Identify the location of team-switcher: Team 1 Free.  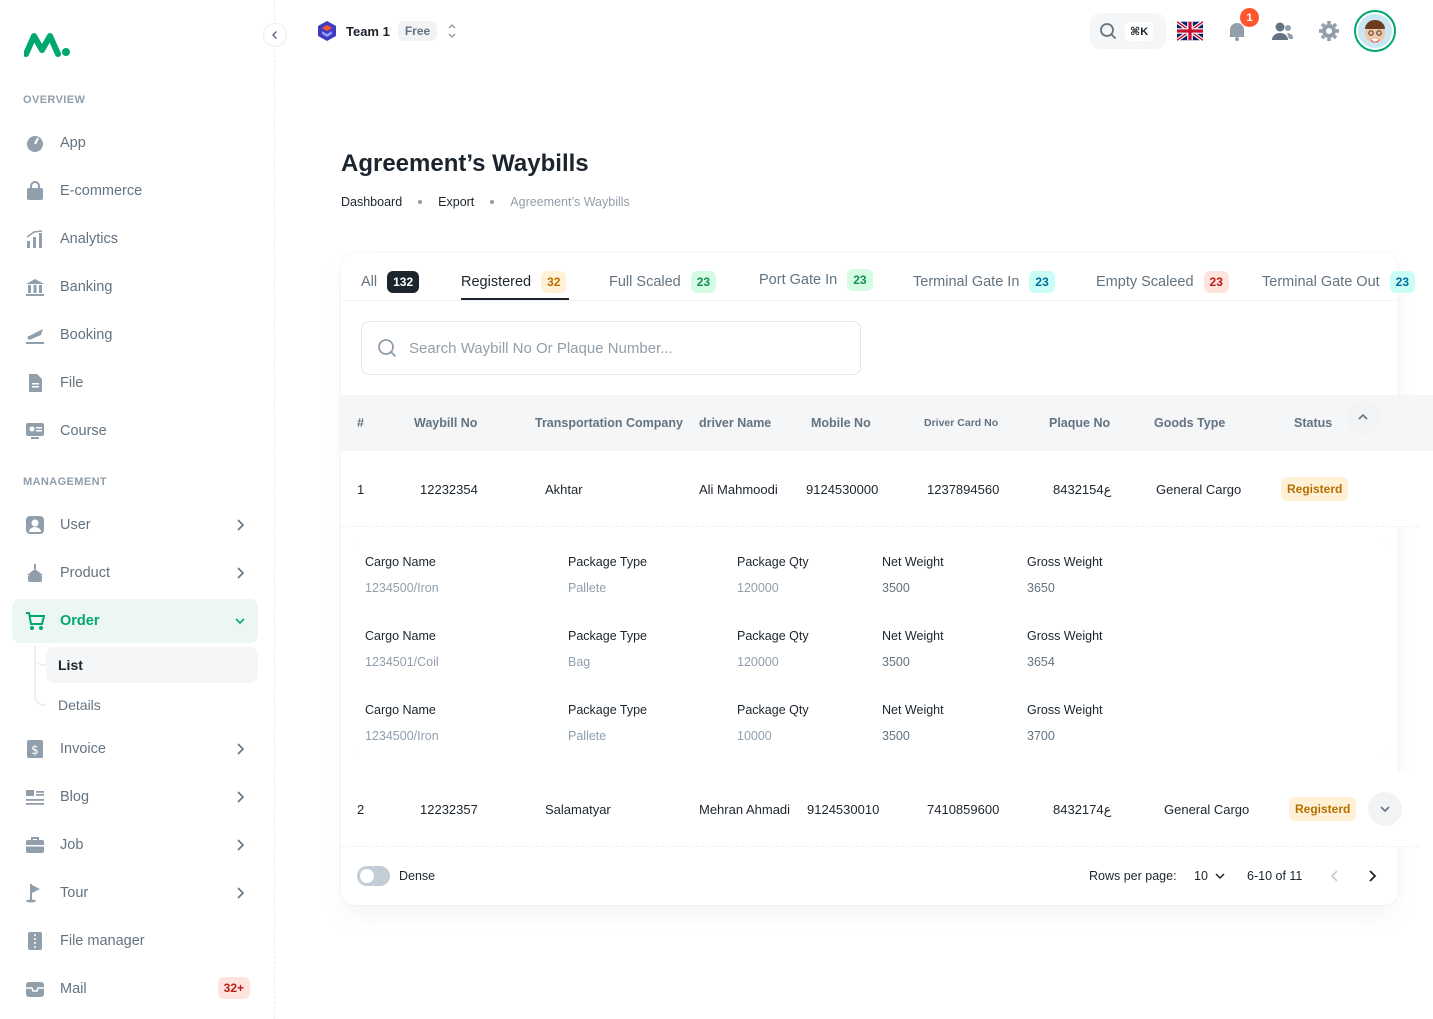
(387, 31).